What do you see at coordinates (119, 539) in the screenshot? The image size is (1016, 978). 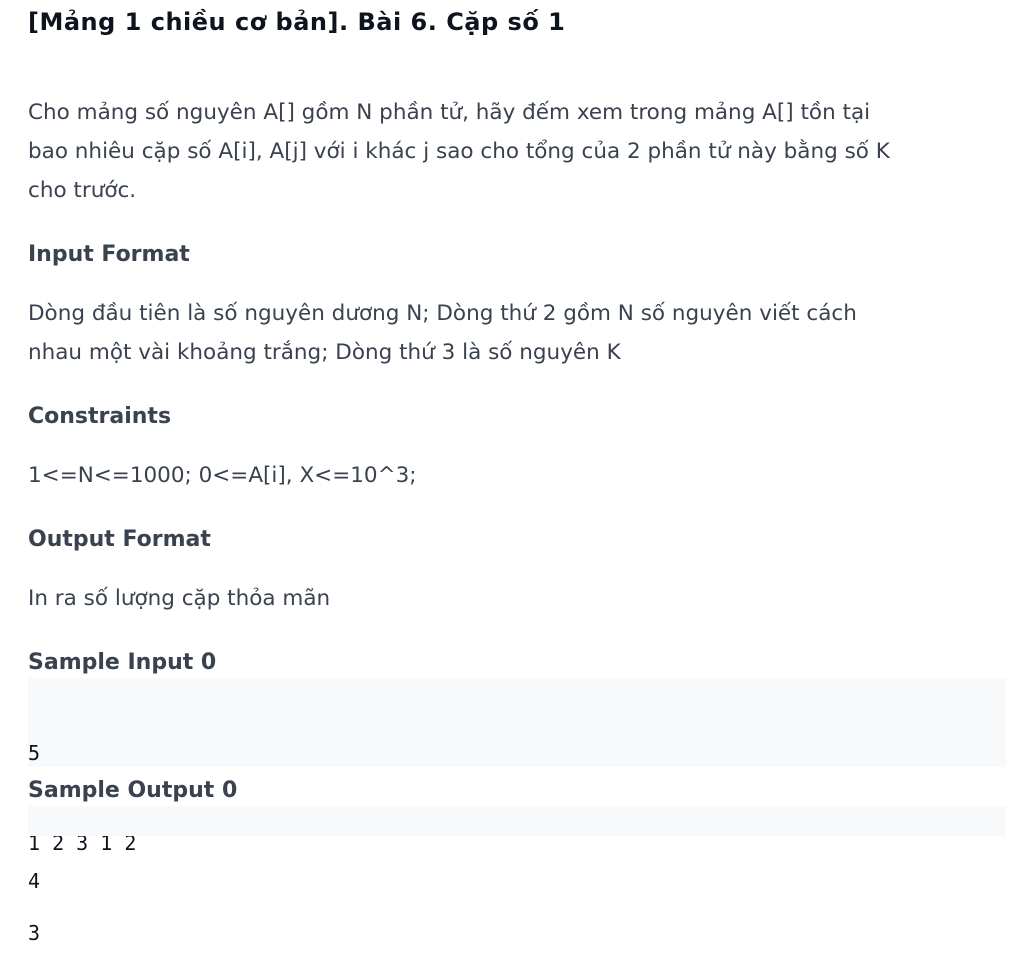 I see `output-format-heading: Output Format` at bounding box center [119, 539].